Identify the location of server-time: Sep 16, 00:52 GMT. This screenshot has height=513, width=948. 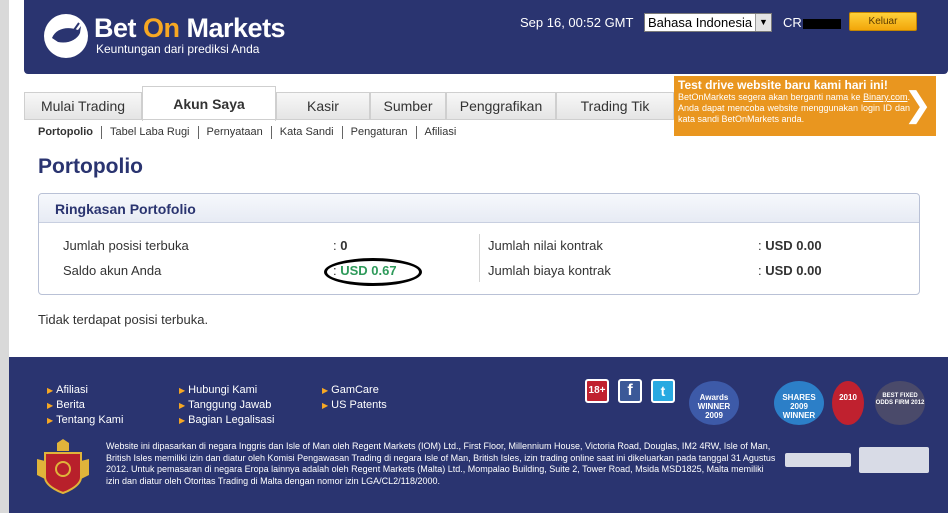
(577, 22).